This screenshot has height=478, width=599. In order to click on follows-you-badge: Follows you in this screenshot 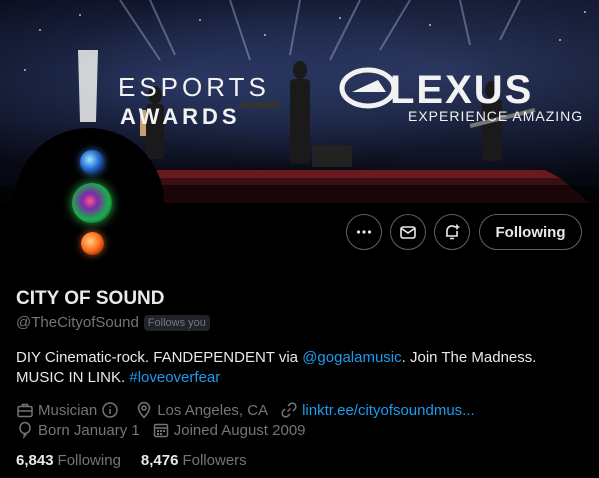, I will do `click(176, 322)`.